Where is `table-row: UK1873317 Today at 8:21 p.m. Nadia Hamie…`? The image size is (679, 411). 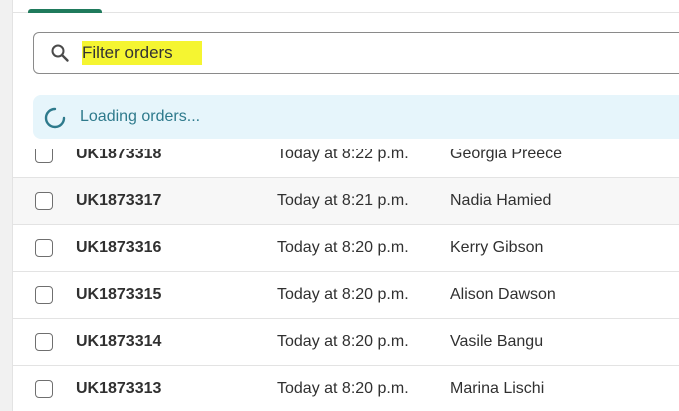 table-row: UK1873317 Today at 8:21 p.m. Nadia Hamie… is located at coordinates (346, 201).